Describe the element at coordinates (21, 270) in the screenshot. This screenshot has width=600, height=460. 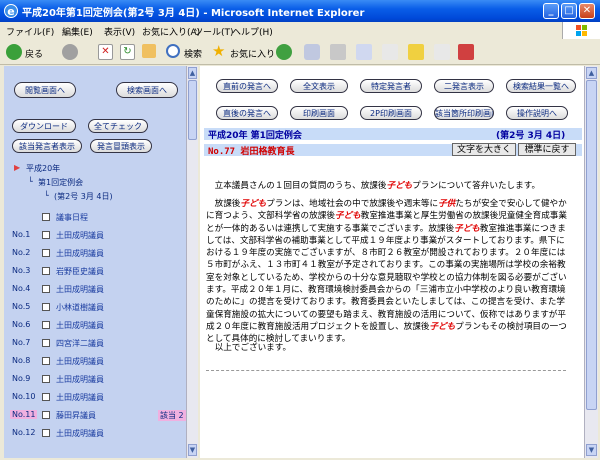
I see `row-number: No.3` at that location.